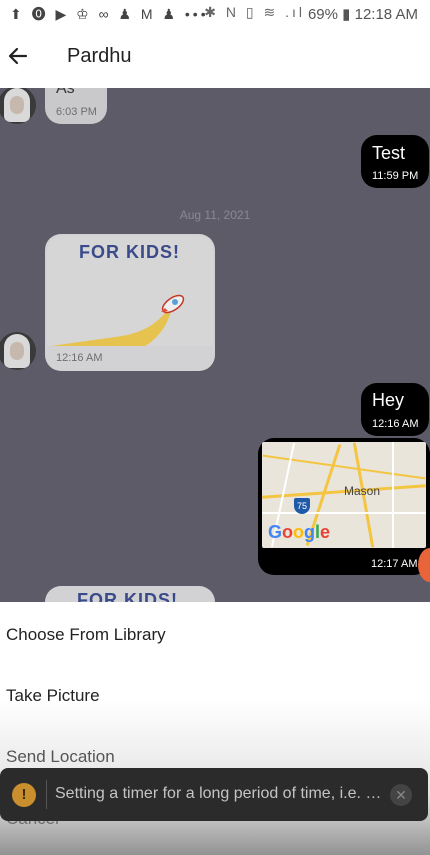  Describe the element at coordinates (19, 56) in the screenshot. I see `back-arrow-icon` at that location.